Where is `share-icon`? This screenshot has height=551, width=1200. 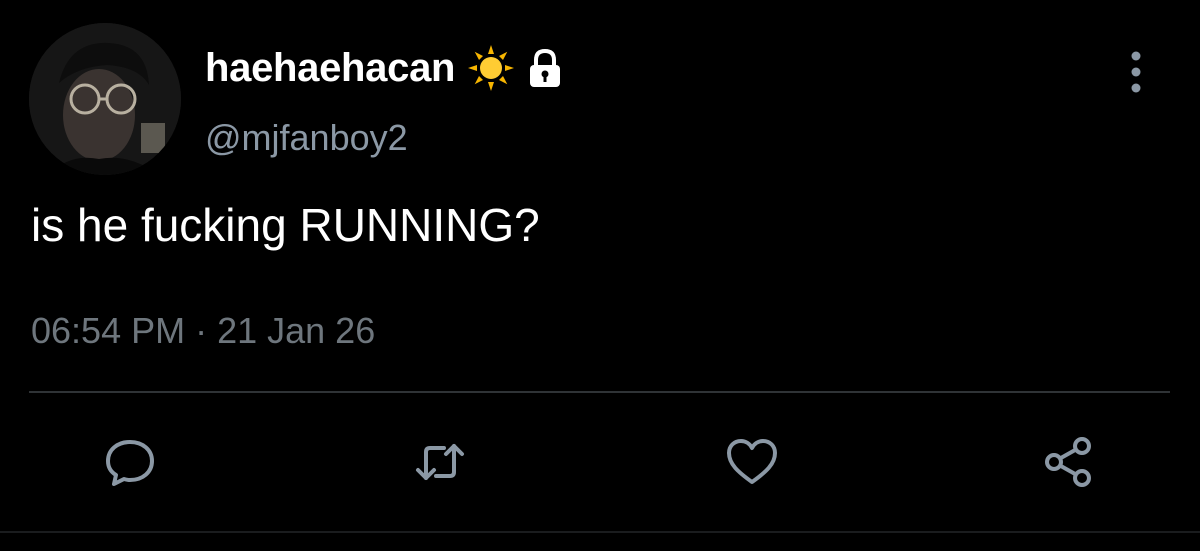
share-icon is located at coordinates (1068, 462).